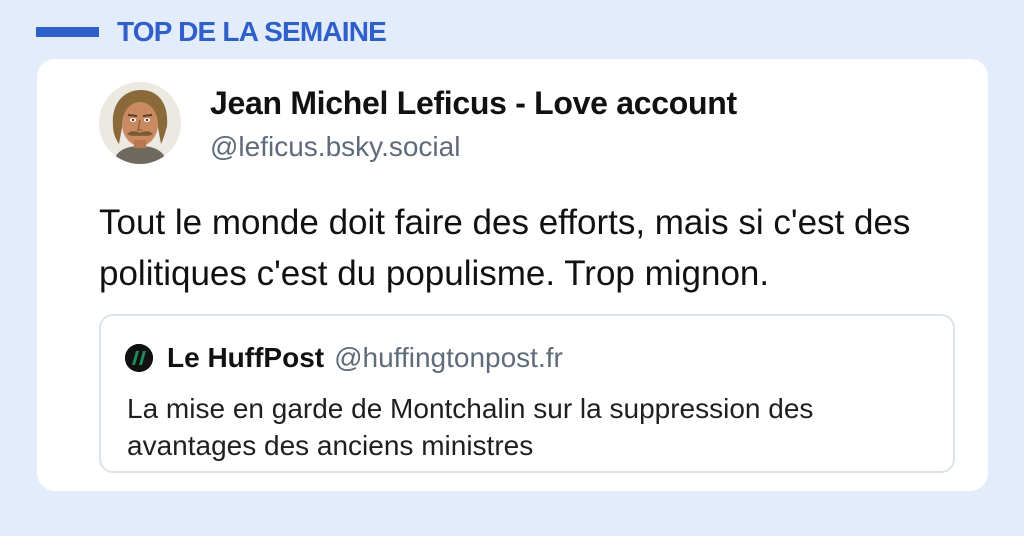 This screenshot has width=1024, height=536. Describe the element at coordinates (252, 31) in the screenshot. I see `section-title: TOP DE LA SEMAINE` at that location.